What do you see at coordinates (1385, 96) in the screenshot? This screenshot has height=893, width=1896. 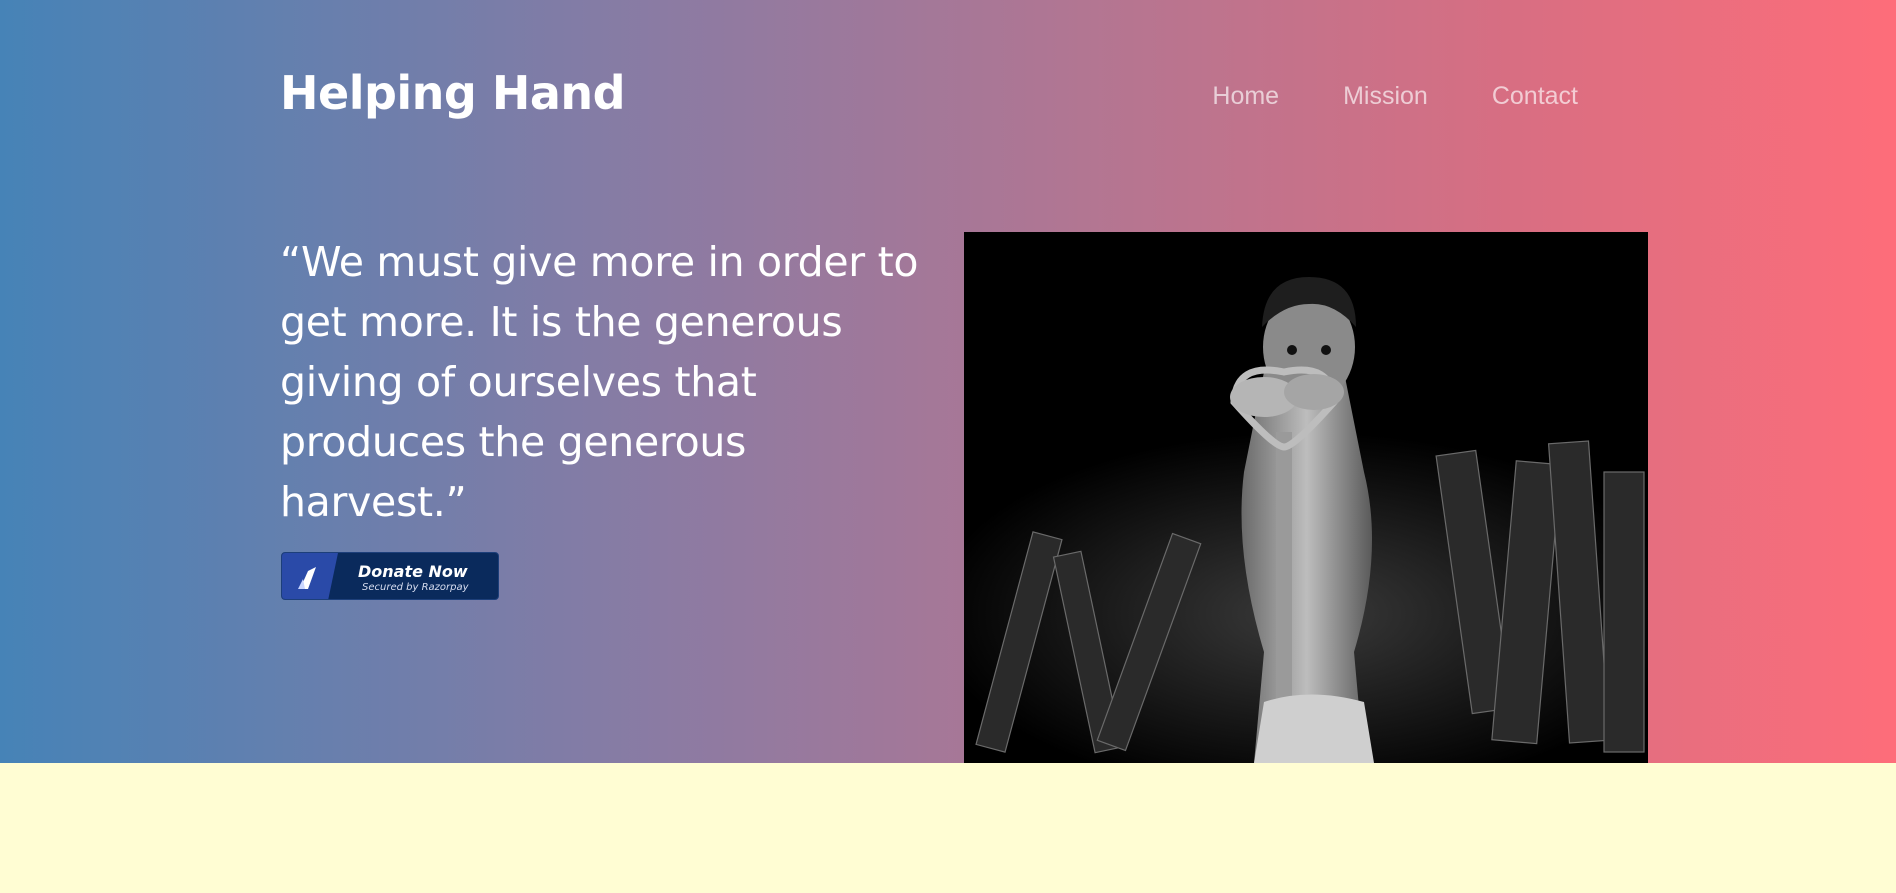 I see `nav-link-mission: Mission` at bounding box center [1385, 96].